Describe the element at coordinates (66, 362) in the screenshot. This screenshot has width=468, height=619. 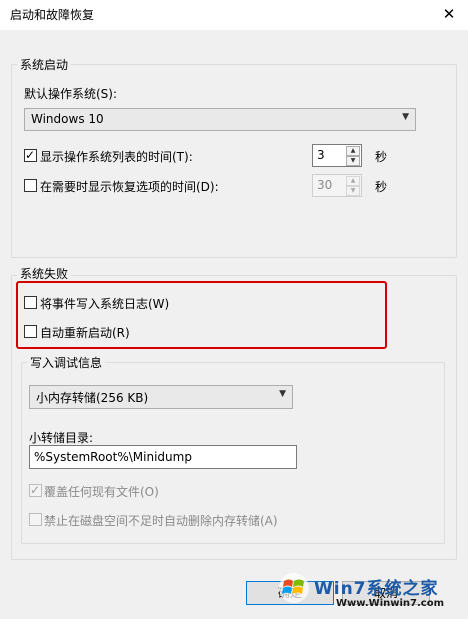
I see `debug-group-label: 写入调试信息` at that location.